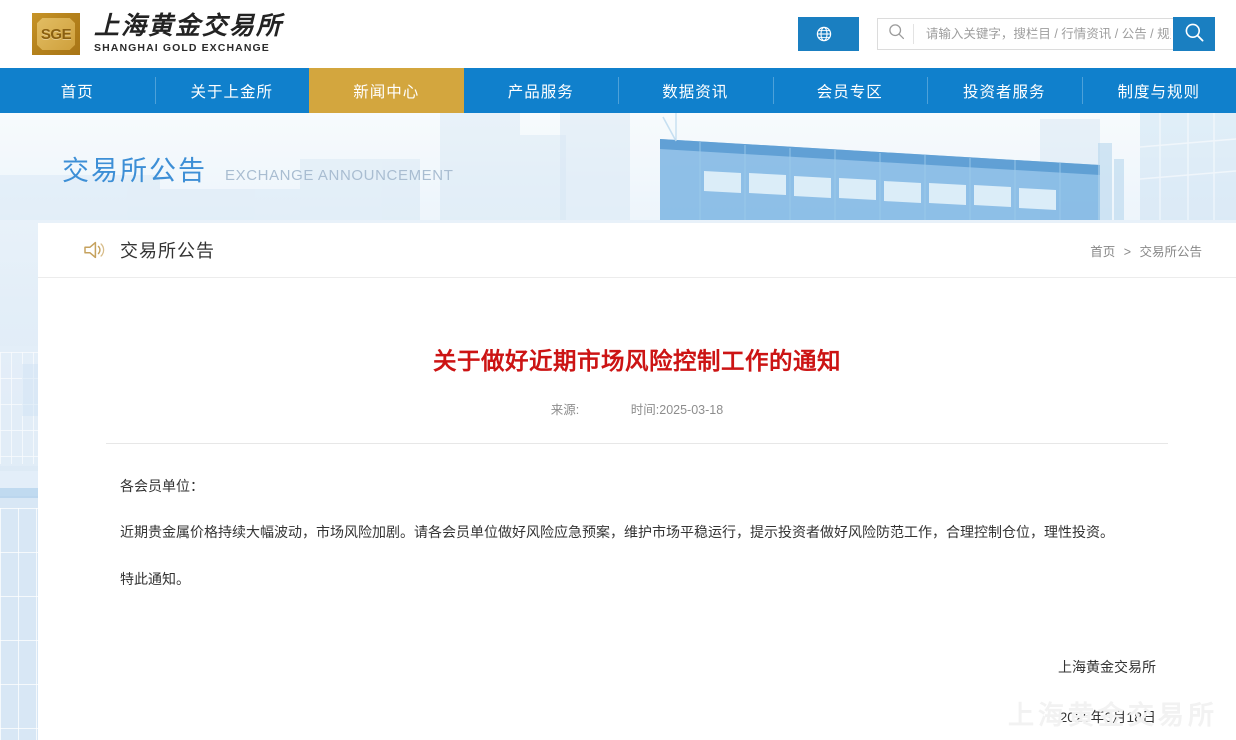 This screenshot has width=1236, height=740. I want to click on article-meta: 来源: 时间:2025-03-18, so click(637, 408).